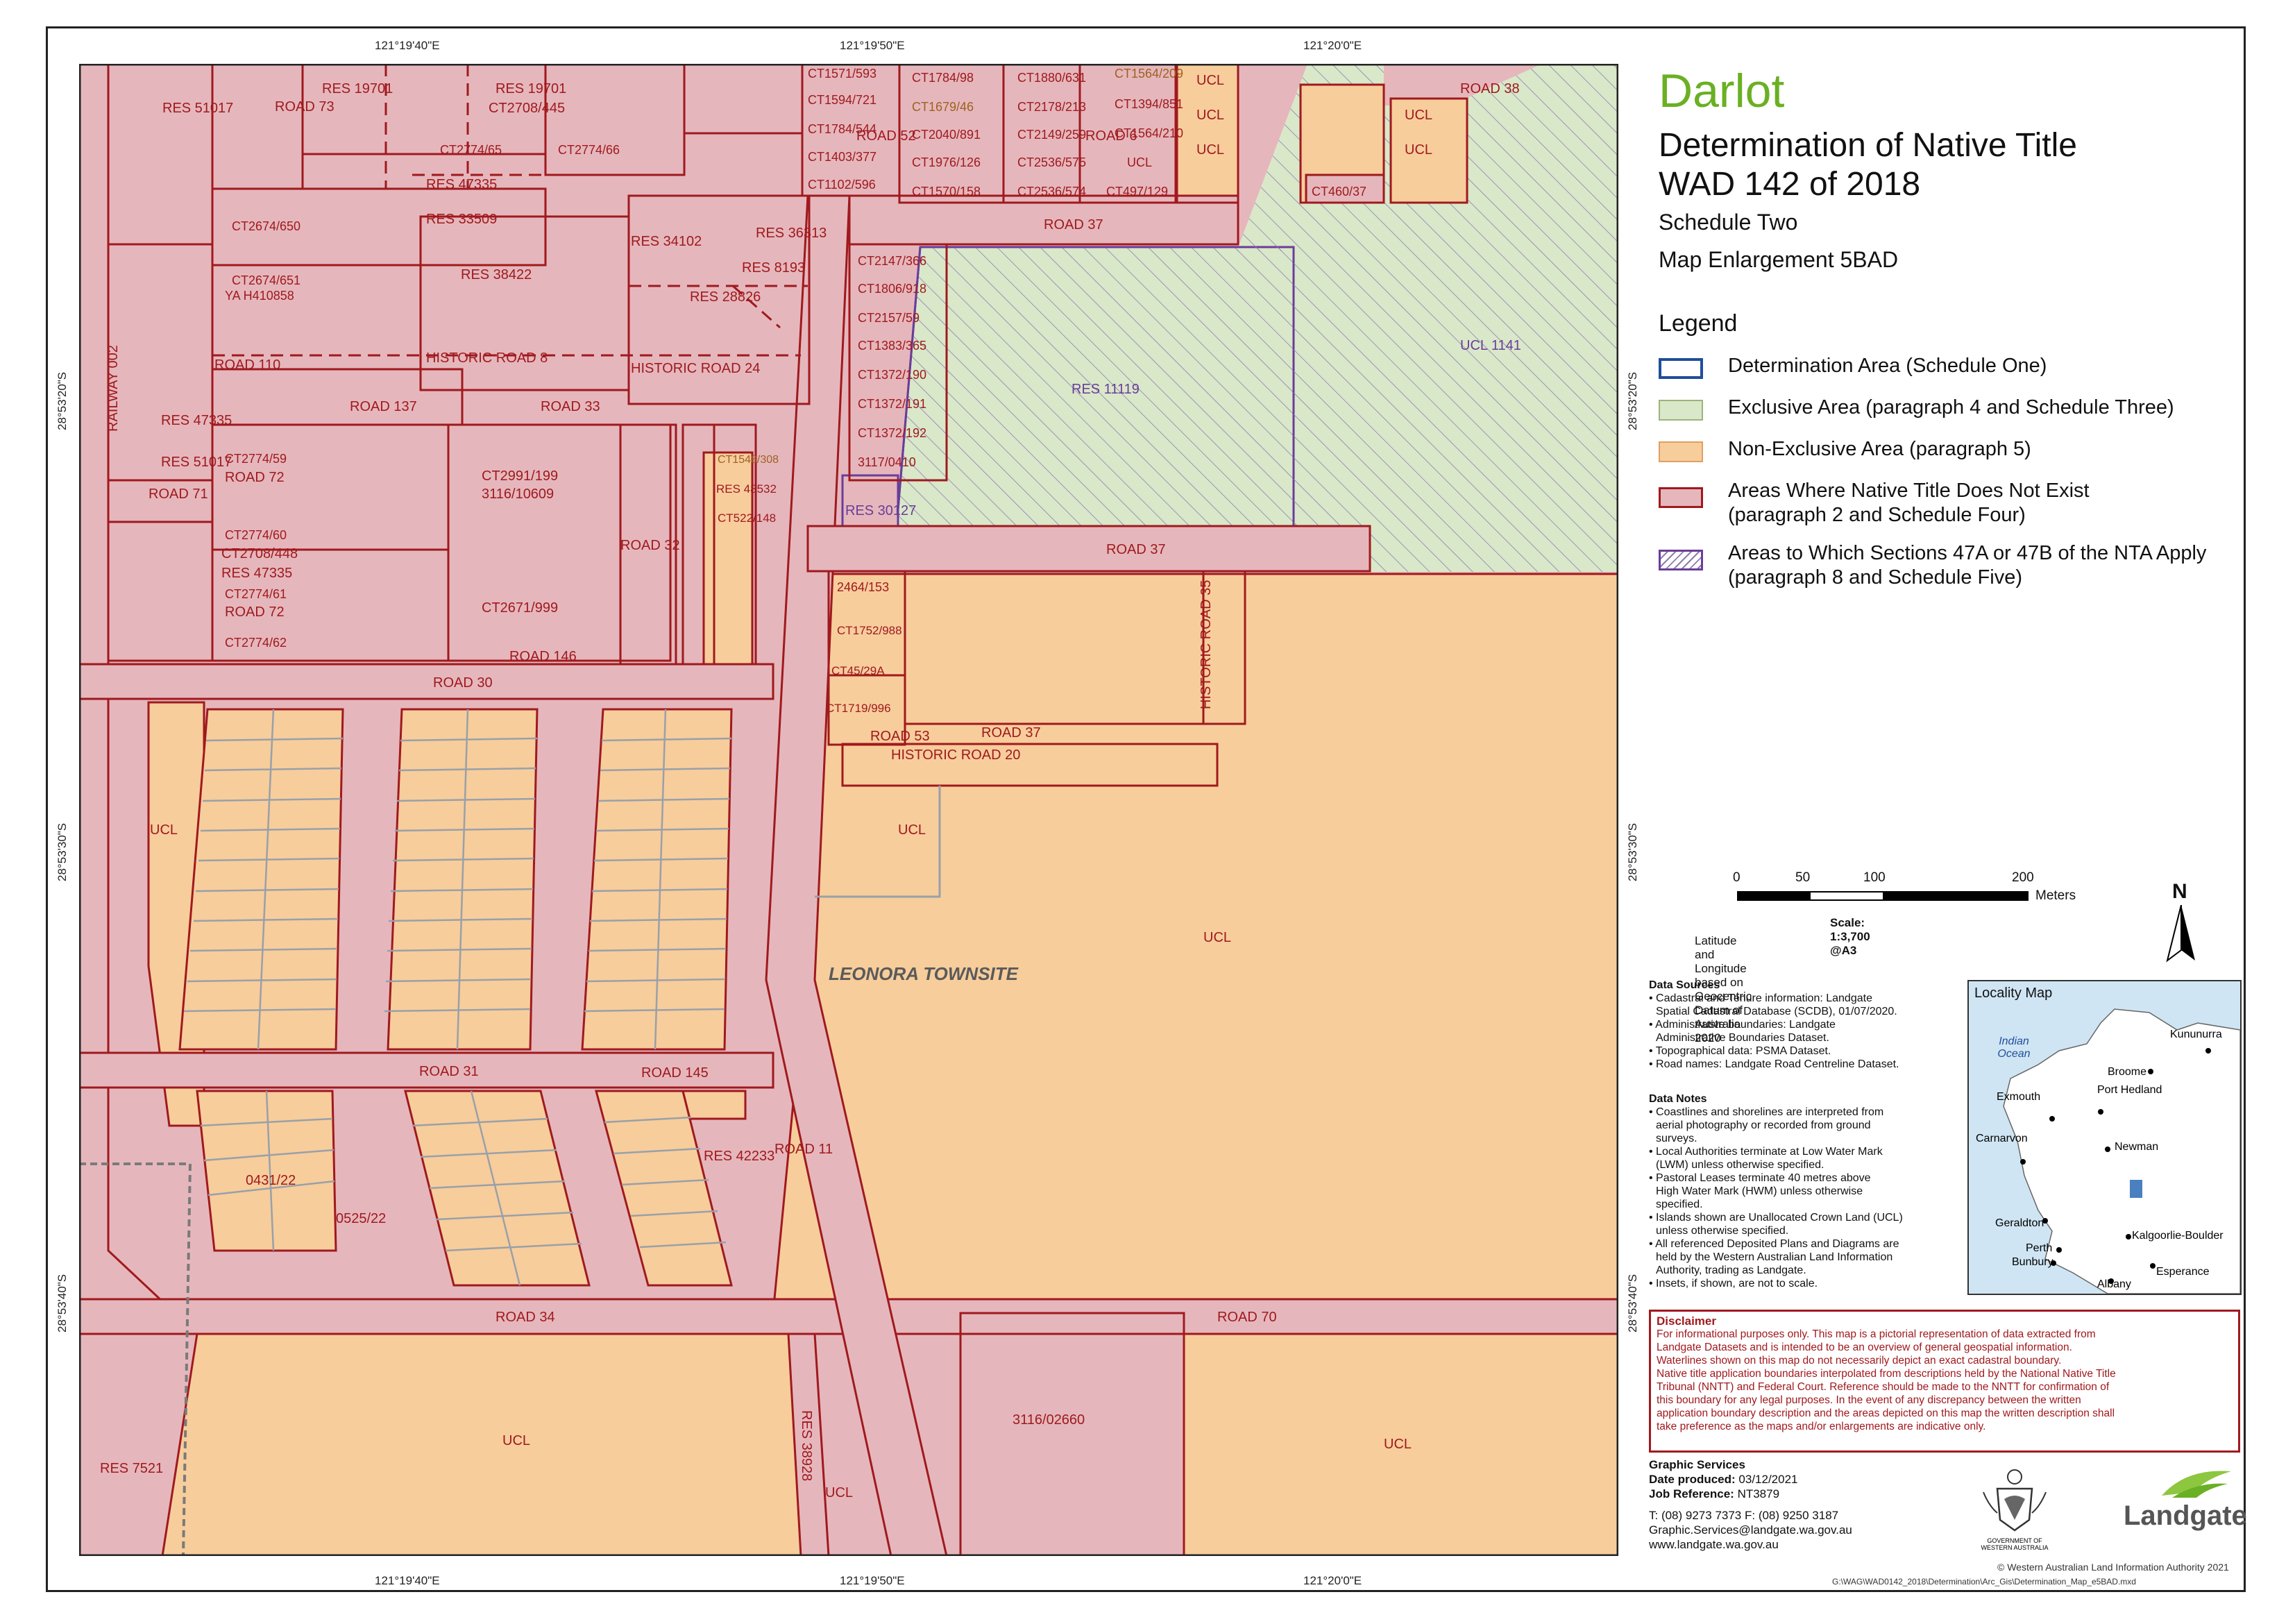  I want to click on lbl-ct2774-66: CT2774/66, so click(589, 150).